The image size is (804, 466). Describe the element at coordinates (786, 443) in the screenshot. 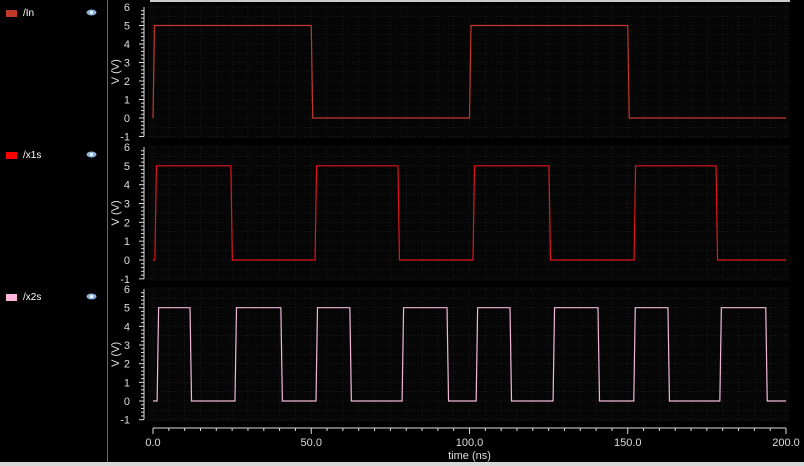

I see `x-tick-label: 200.0` at that location.